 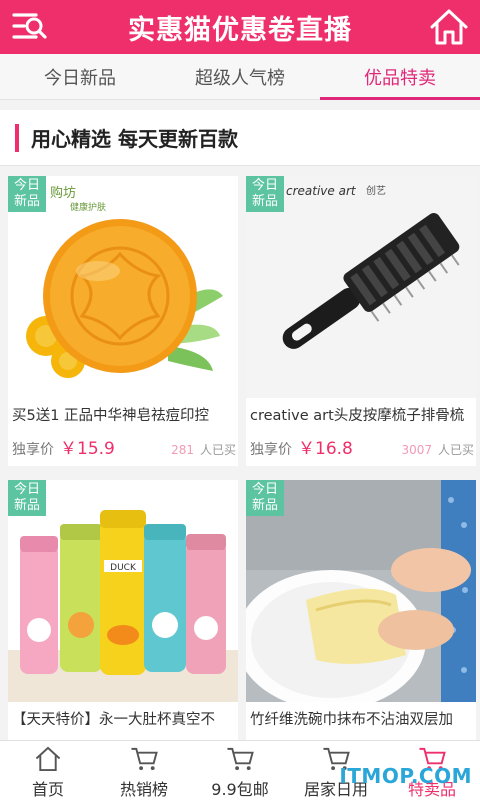 I want to click on tab-today-new: 今日新品, so click(x=80, y=76).